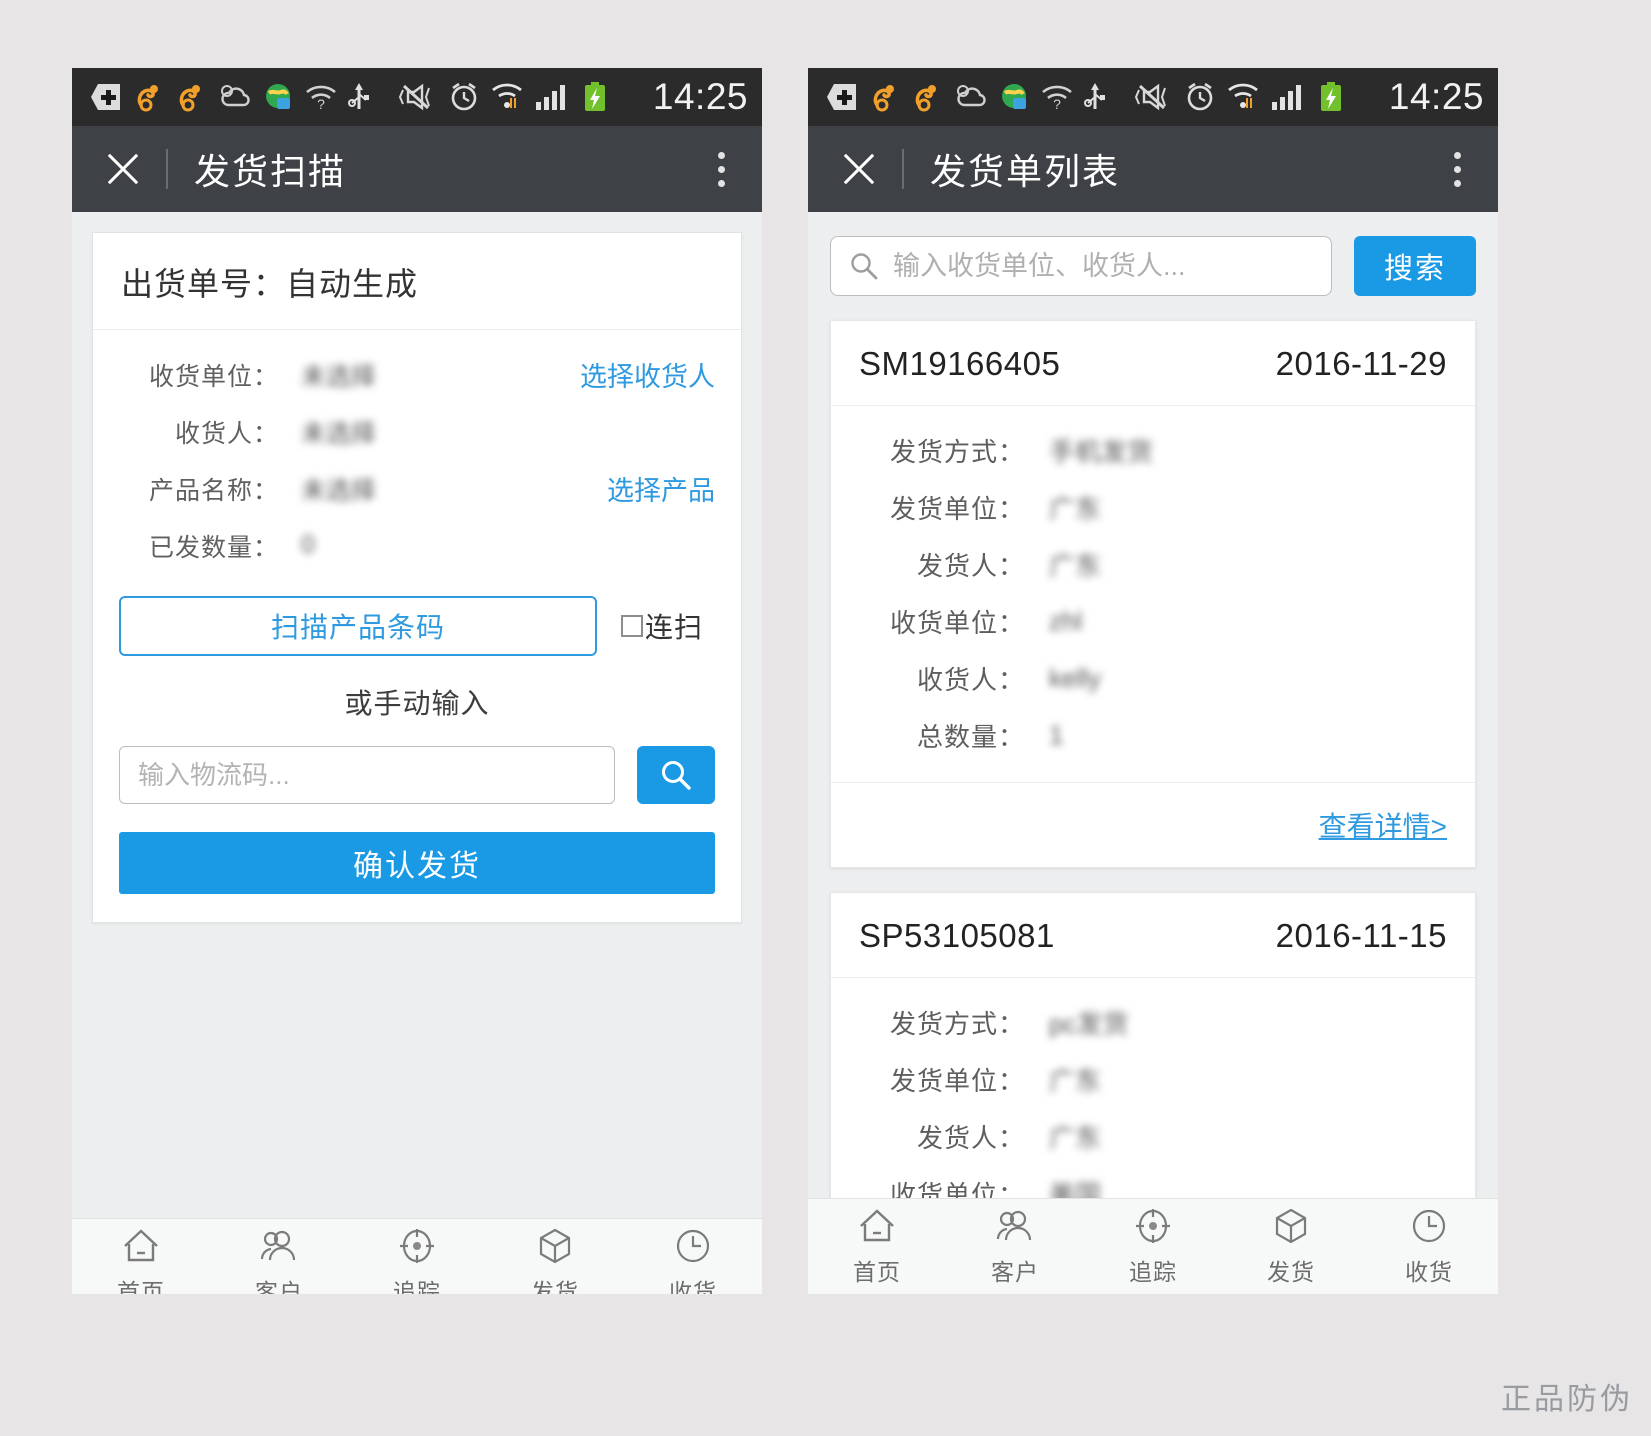 This screenshot has height=1436, width=1651. I want to click on search-bar: 搜索, so click(1153, 254).